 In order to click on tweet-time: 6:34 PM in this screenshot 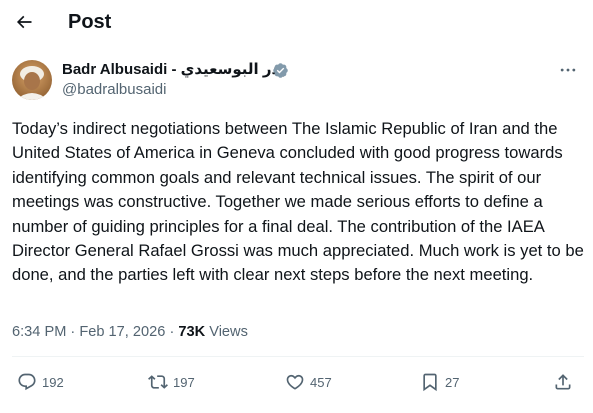, I will do `click(39, 332)`.